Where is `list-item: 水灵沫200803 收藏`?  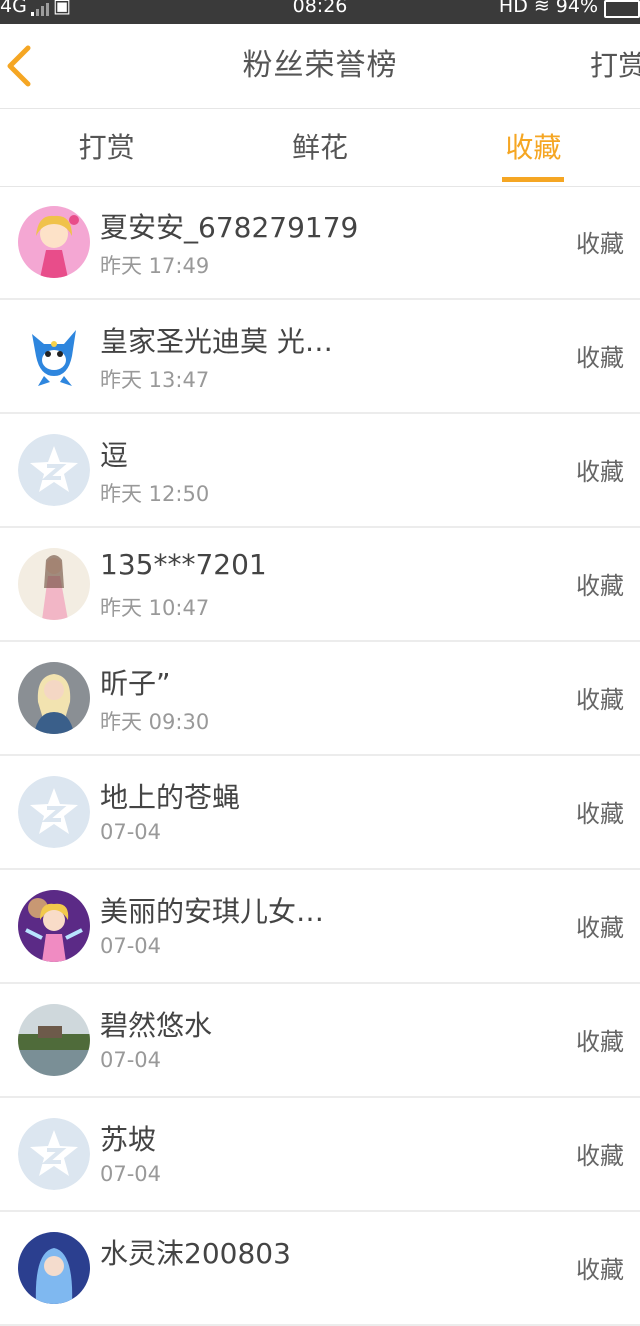
list-item: 水灵沫200803 收藏 is located at coordinates (320, 1269).